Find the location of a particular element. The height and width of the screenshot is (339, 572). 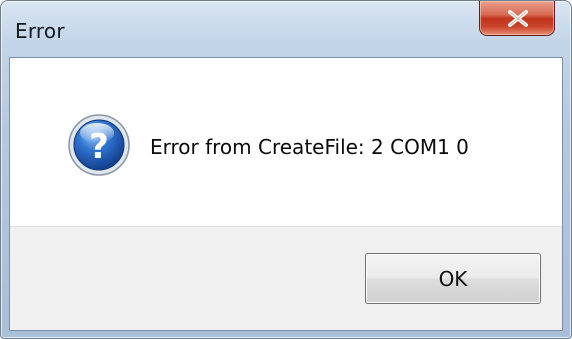

question-icon: ? is located at coordinates (99, 145).